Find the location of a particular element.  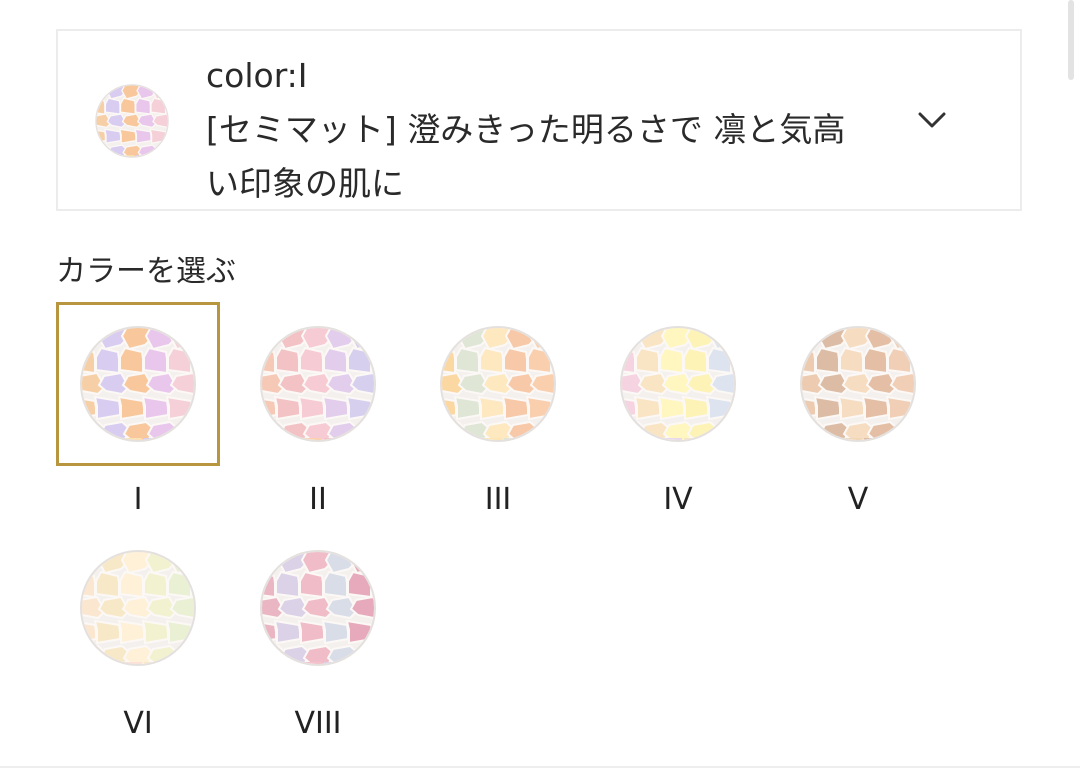

color-swatch-i is located at coordinates (138, 384).